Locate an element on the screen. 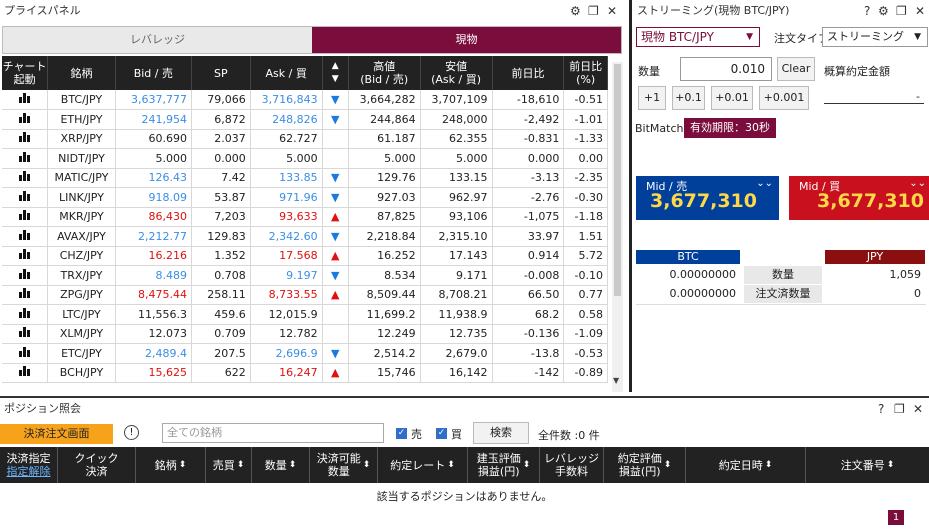 This screenshot has width=929, height=529. bid-cell: 8,475.44 is located at coordinates (153, 295).